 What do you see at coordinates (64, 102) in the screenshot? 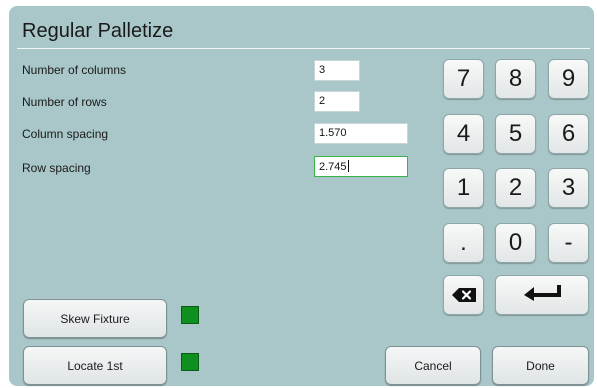
I see `rows-label: Number of rows` at bounding box center [64, 102].